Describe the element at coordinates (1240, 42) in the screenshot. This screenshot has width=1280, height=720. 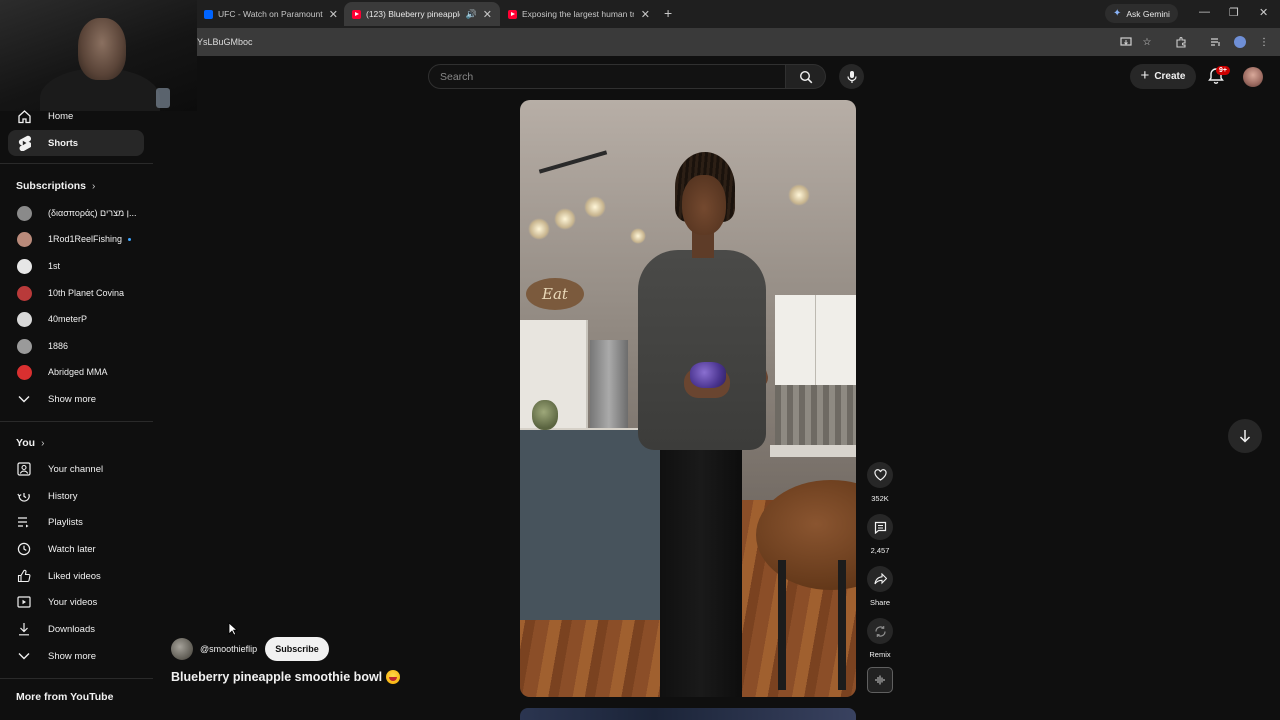
I see `profile-icon` at that location.